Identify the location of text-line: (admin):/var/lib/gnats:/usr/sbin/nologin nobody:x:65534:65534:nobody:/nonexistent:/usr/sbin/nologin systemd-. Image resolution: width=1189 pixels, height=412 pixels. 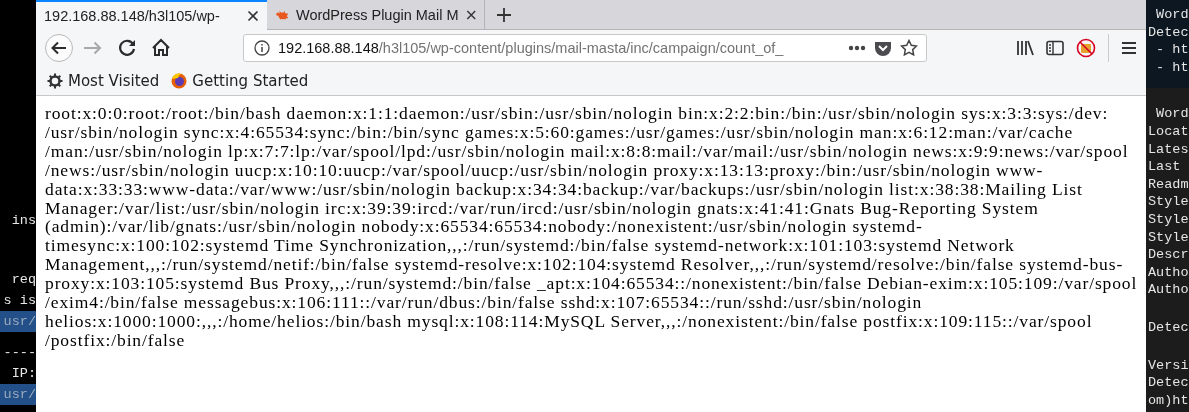
(484, 227).